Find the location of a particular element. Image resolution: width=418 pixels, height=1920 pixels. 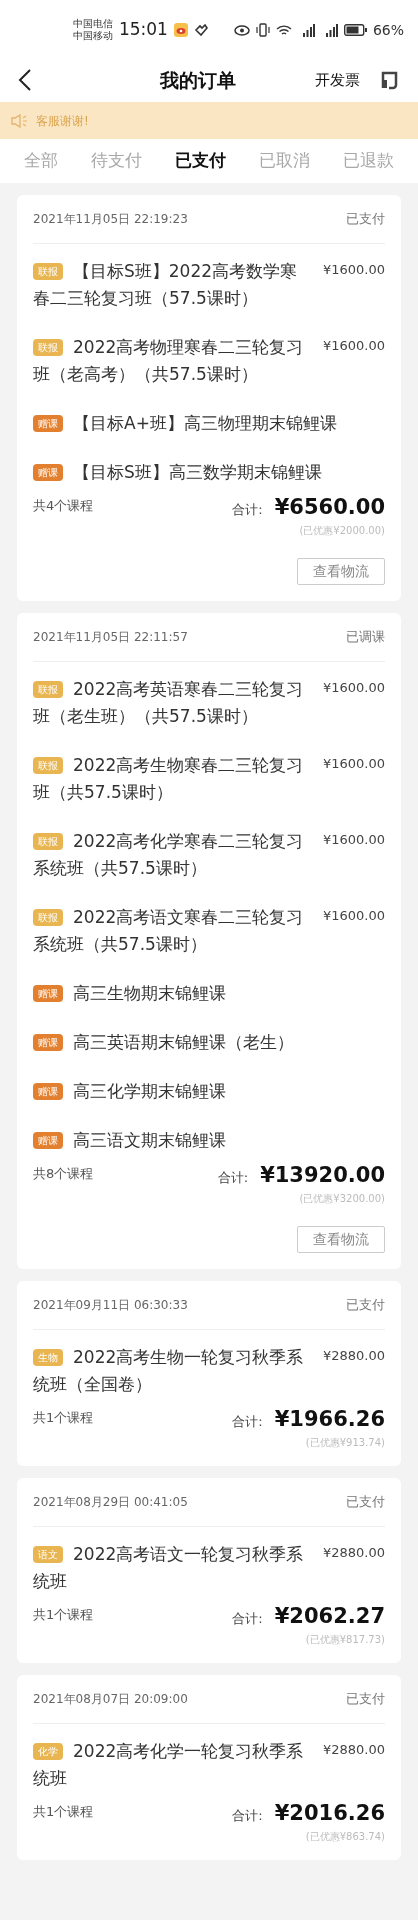

total-amount: ¥2062.27 is located at coordinates (329, 1616).